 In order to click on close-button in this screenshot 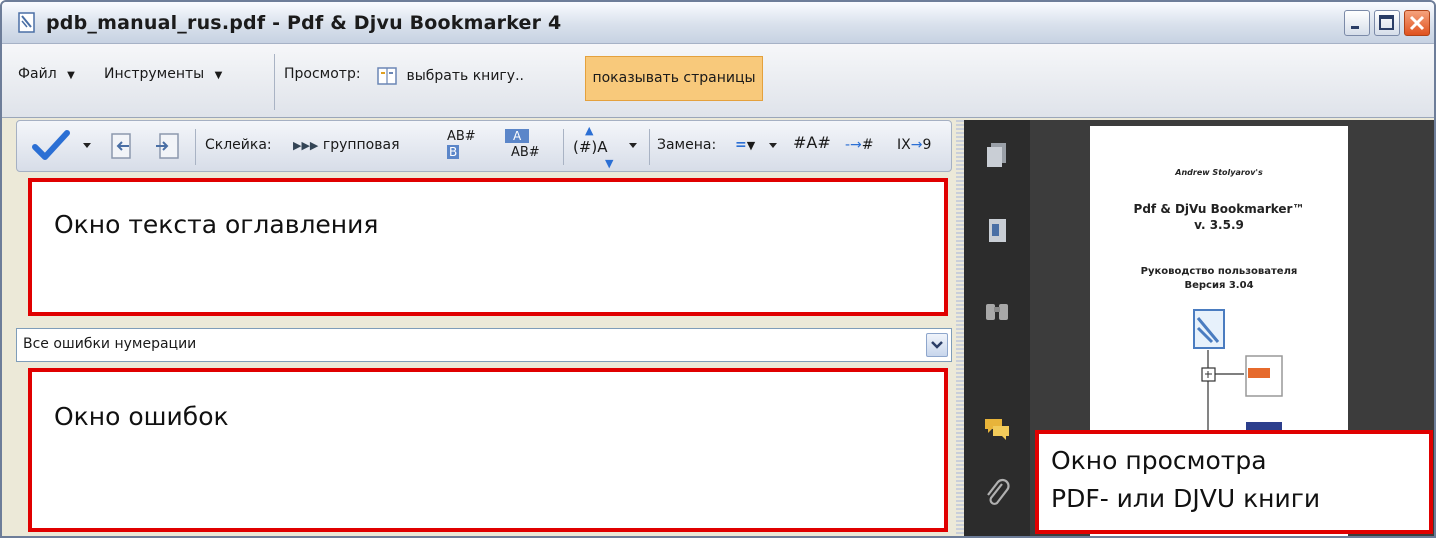, I will do `click(1417, 23)`.